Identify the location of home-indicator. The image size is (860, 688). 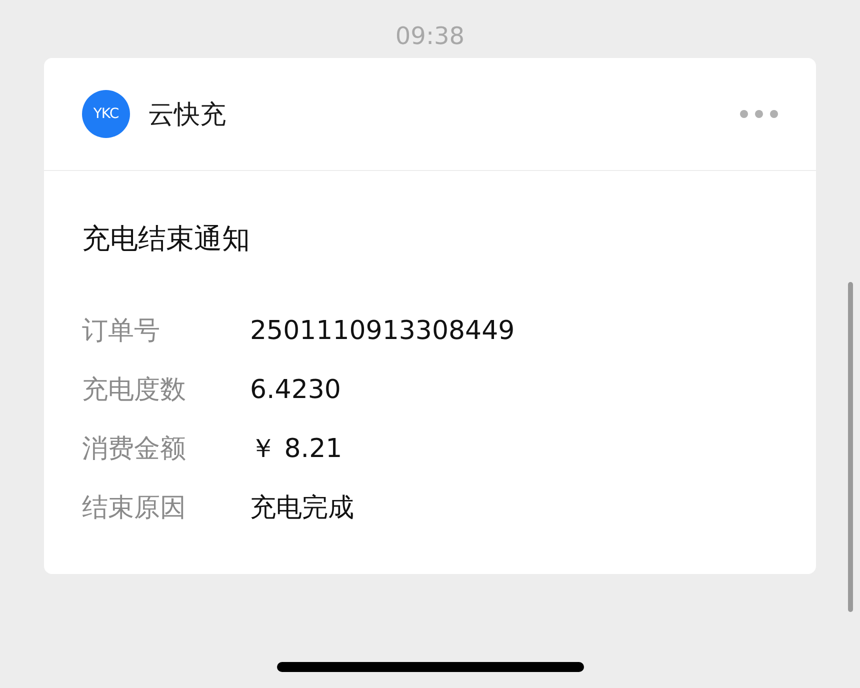
(430, 667).